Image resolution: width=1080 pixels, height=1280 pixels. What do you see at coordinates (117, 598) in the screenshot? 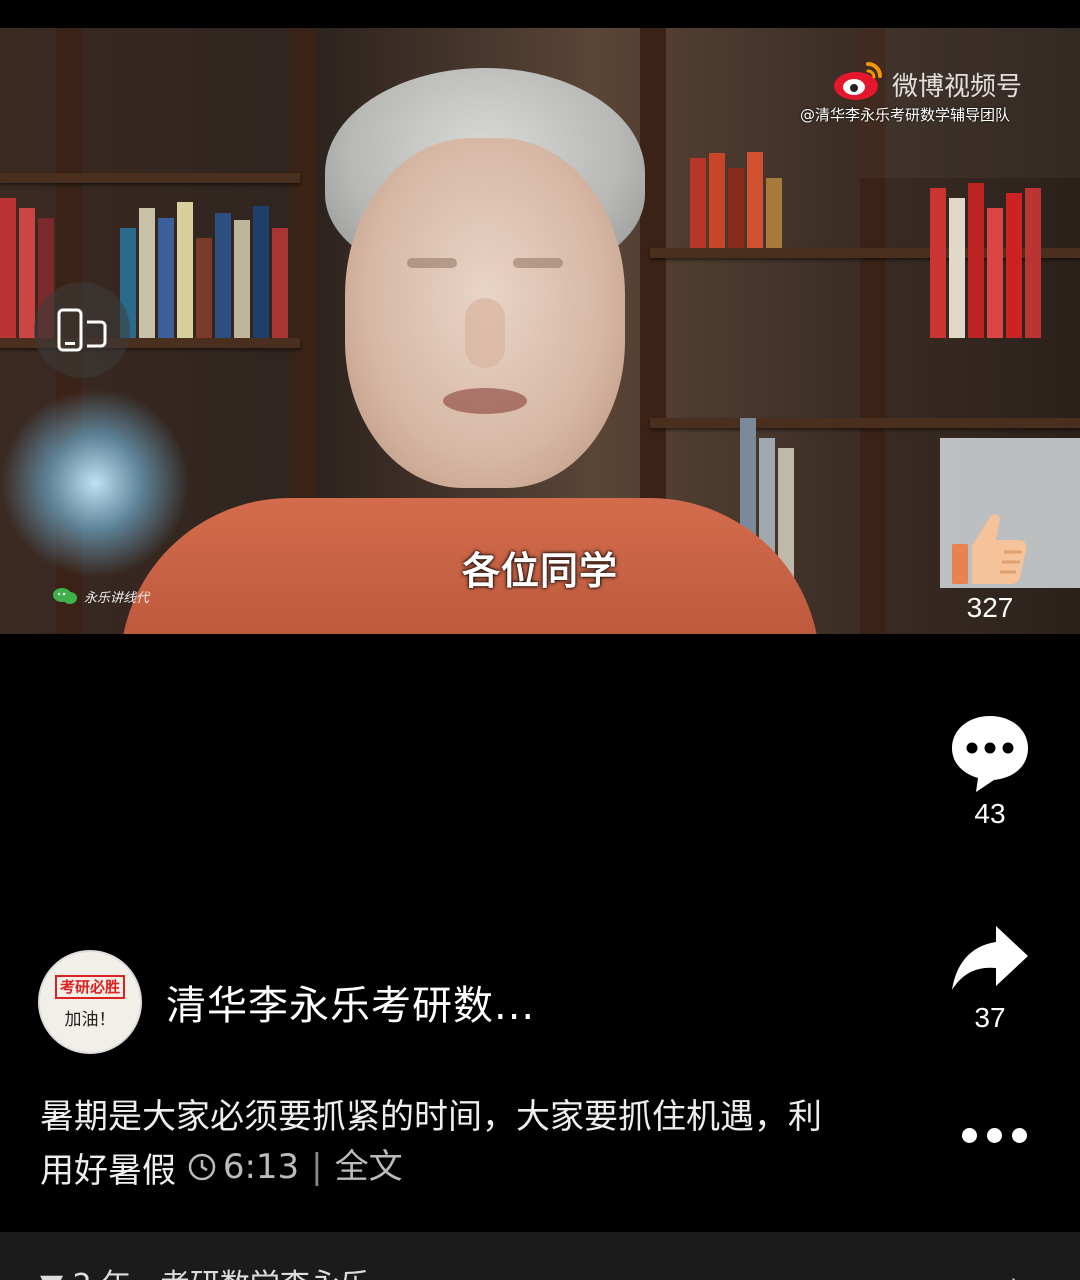
I see `wechat-watermark-text: 永乐讲线代` at bounding box center [117, 598].